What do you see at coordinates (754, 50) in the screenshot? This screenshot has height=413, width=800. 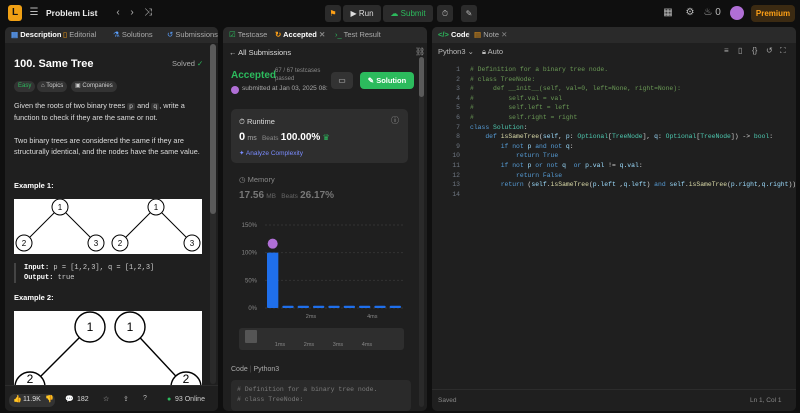 I see `braces-icon: {}` at bounding box center [754, 50].